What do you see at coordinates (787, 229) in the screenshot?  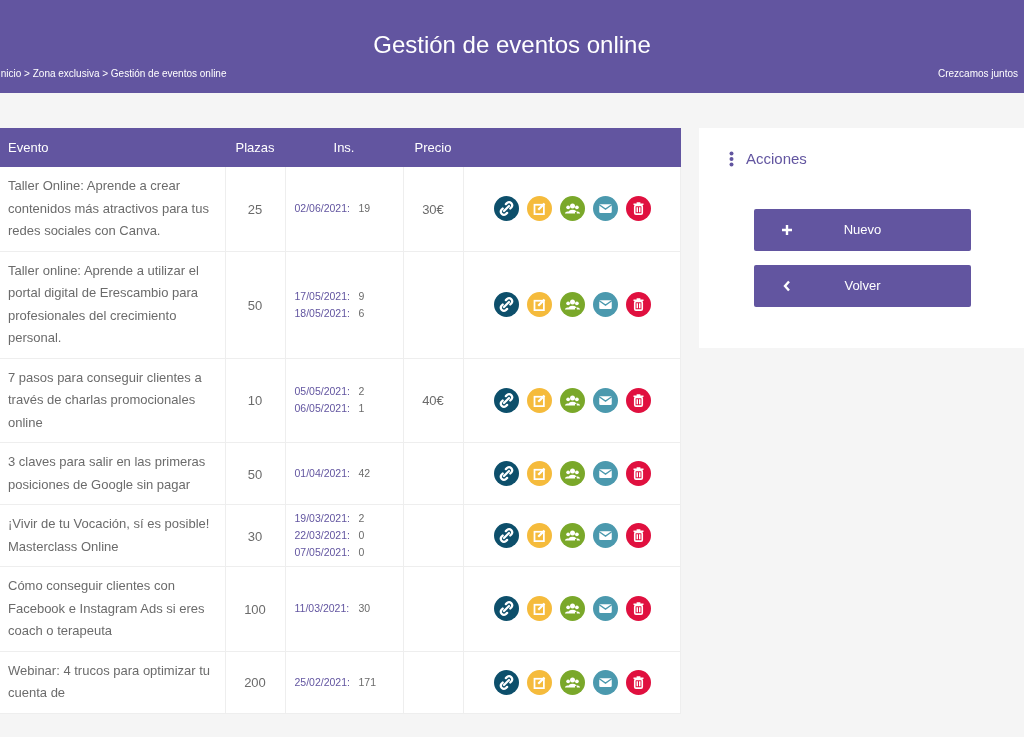 I see `plus-icon` at bounding box center [787, 229].